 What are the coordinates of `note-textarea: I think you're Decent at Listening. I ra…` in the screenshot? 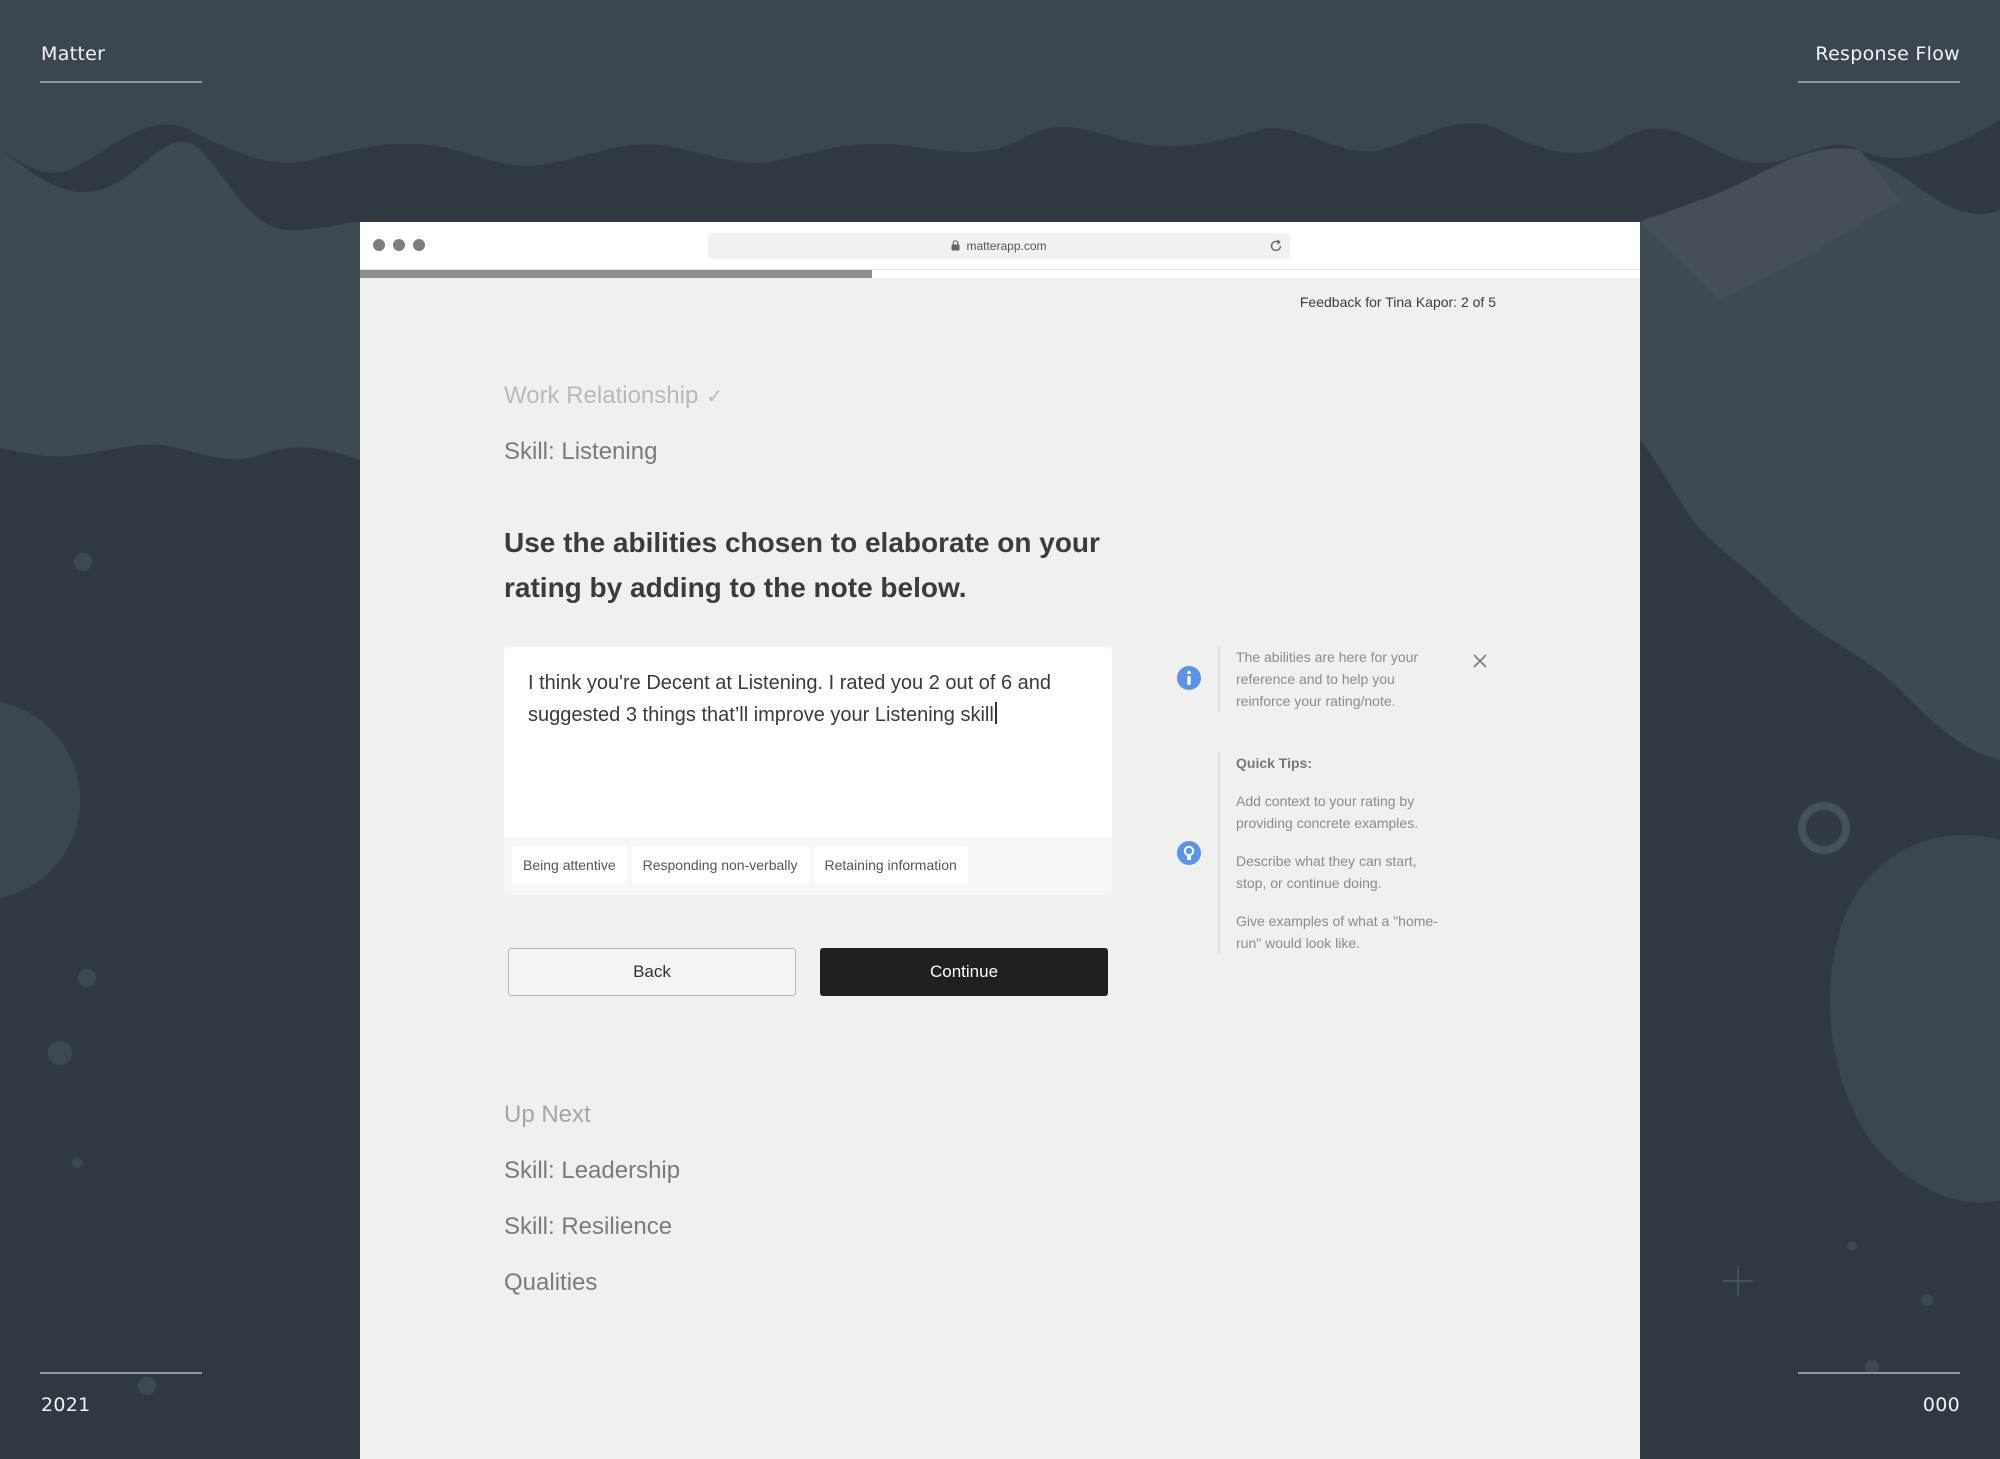 It's located at (808, 742).